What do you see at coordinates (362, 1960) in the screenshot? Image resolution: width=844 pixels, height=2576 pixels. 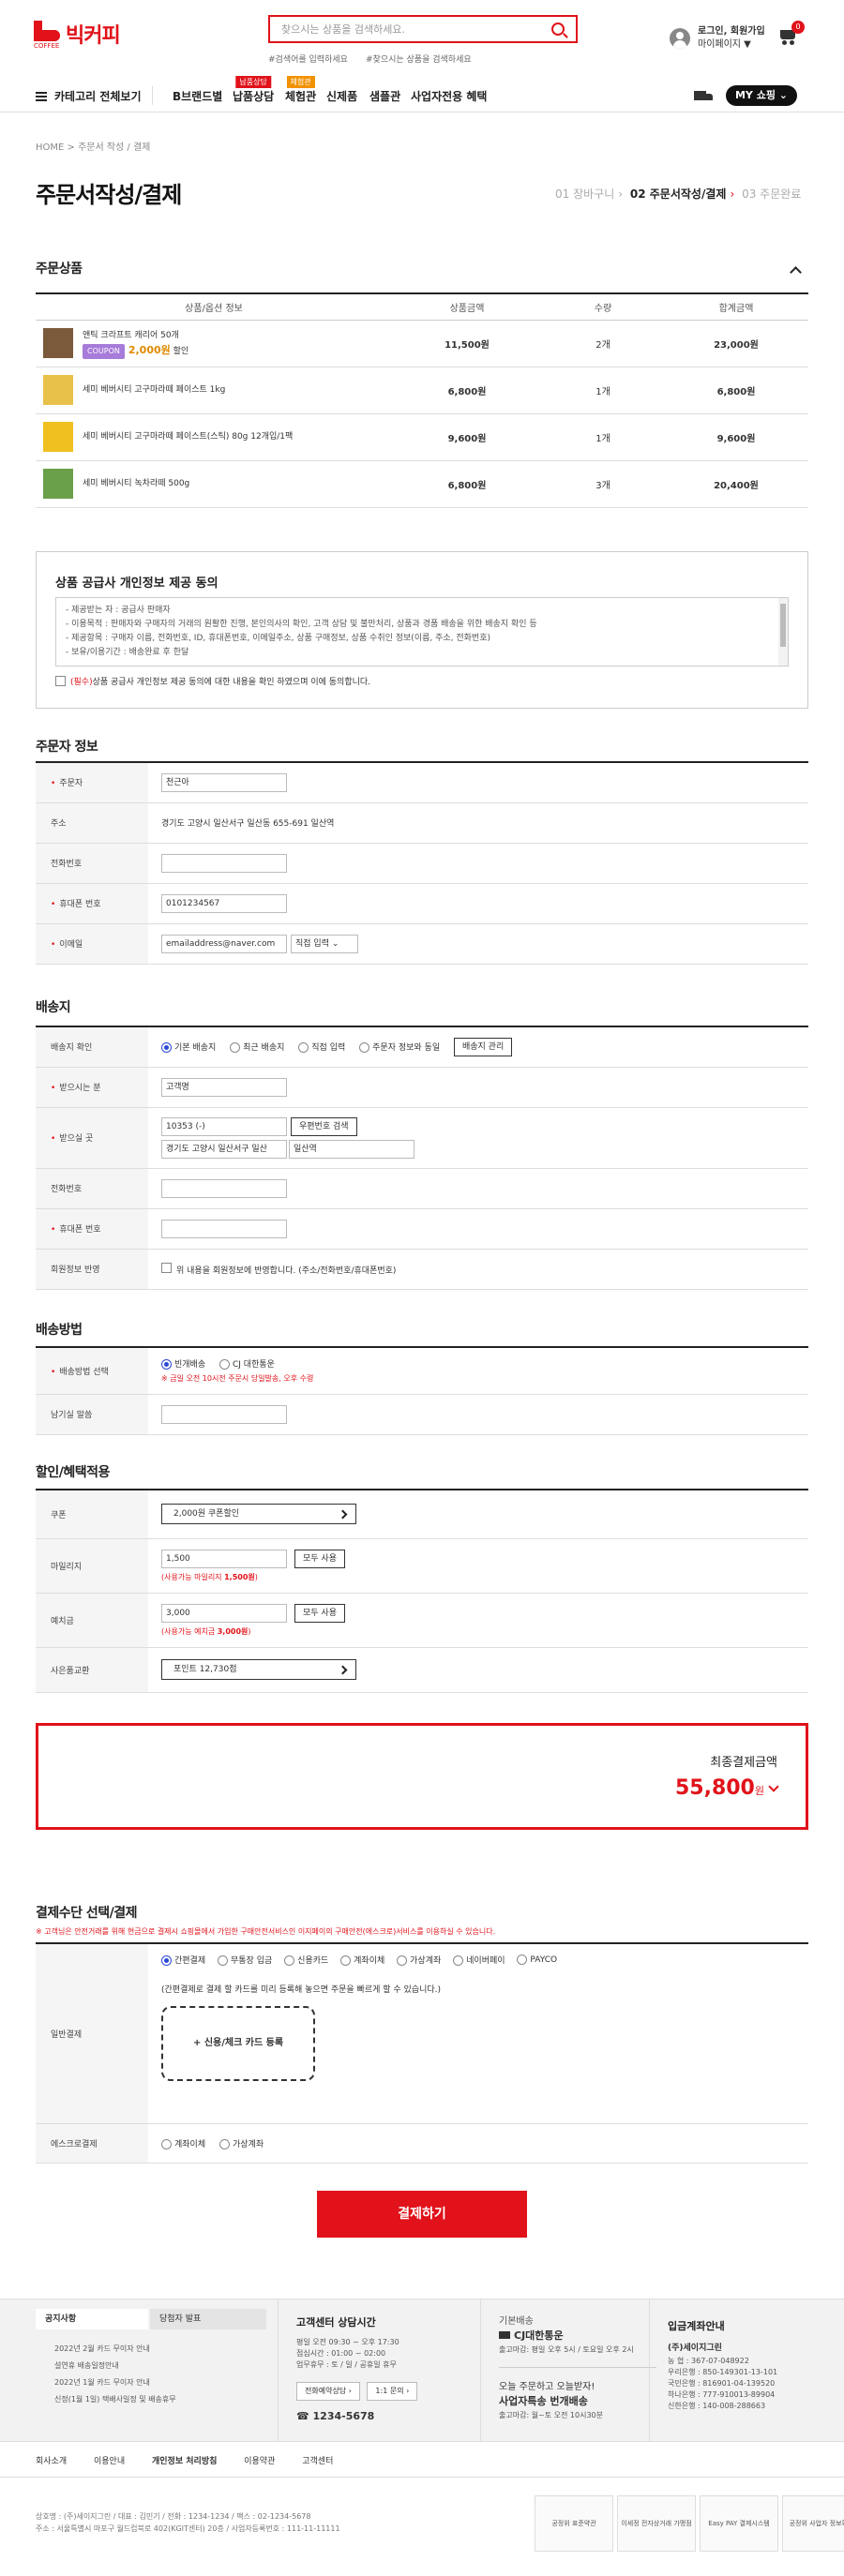 I see `pay-option-transfer: 계좌이체` at bounding box center [362, 1960].